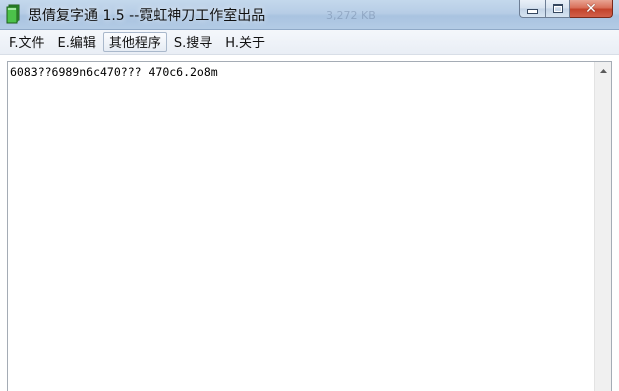 This screenshot has width=619, height=391. I want to click on scroll-up-button, so click(603, 70).